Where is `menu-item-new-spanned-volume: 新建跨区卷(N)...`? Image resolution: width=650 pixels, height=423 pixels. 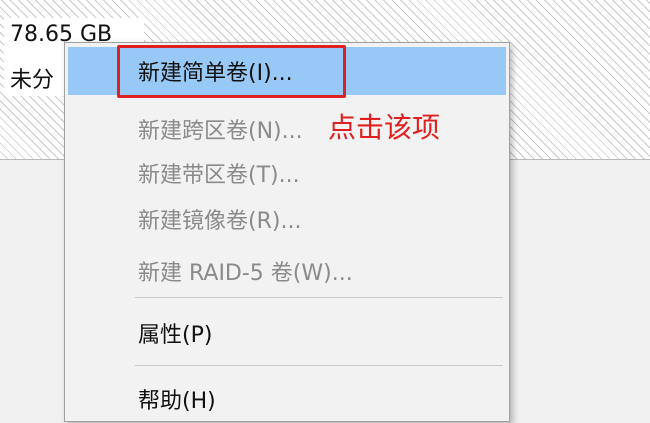 menu-item-new-spanned-volume: 新建跨区卷(N)... is located at coordinates (287, 129).